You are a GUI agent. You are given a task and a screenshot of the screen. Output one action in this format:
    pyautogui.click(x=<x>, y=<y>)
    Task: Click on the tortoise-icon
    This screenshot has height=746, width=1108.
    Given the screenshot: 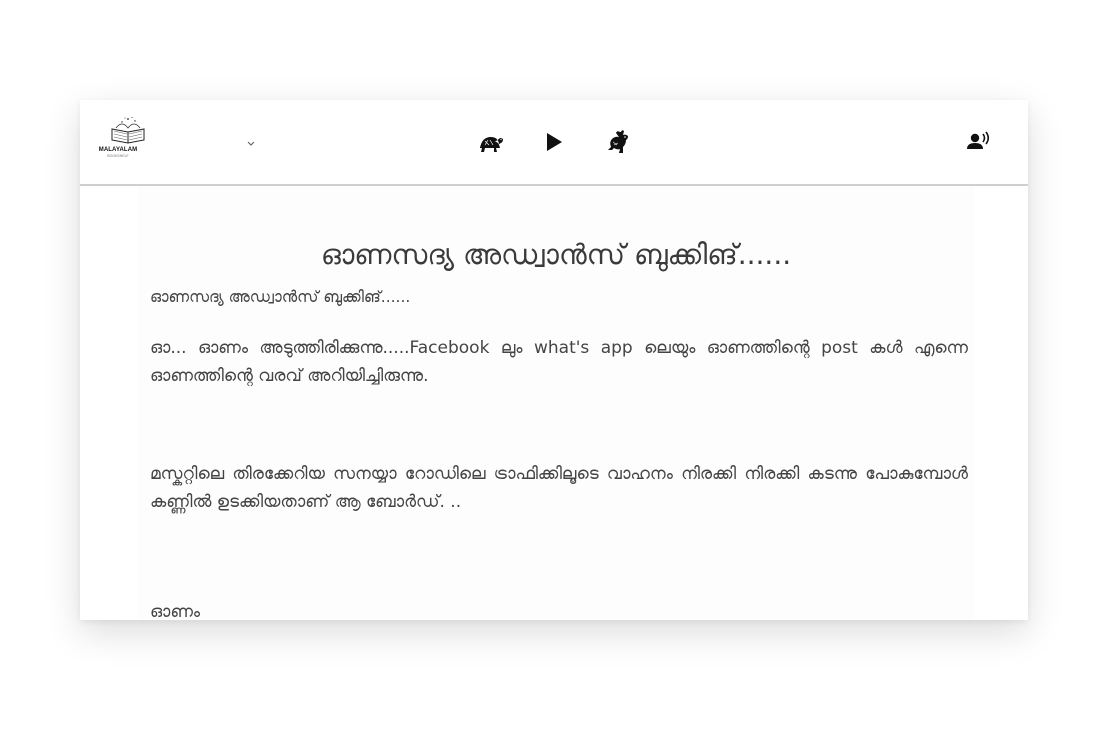 What is the action you would take?
    pyautogui.click(x=490, y=142)
    